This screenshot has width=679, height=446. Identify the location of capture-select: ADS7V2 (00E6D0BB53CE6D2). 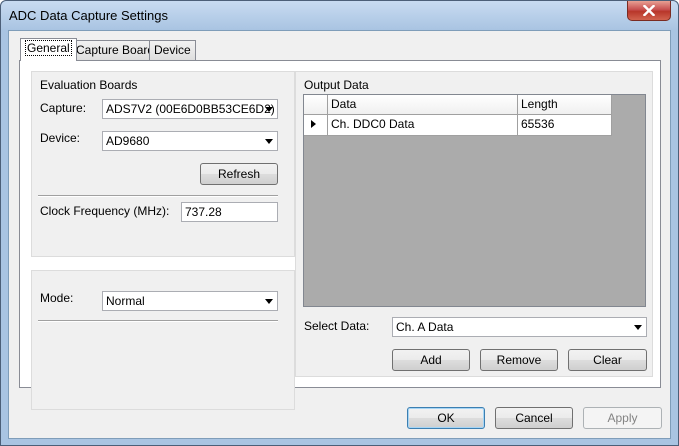
(190, 109).